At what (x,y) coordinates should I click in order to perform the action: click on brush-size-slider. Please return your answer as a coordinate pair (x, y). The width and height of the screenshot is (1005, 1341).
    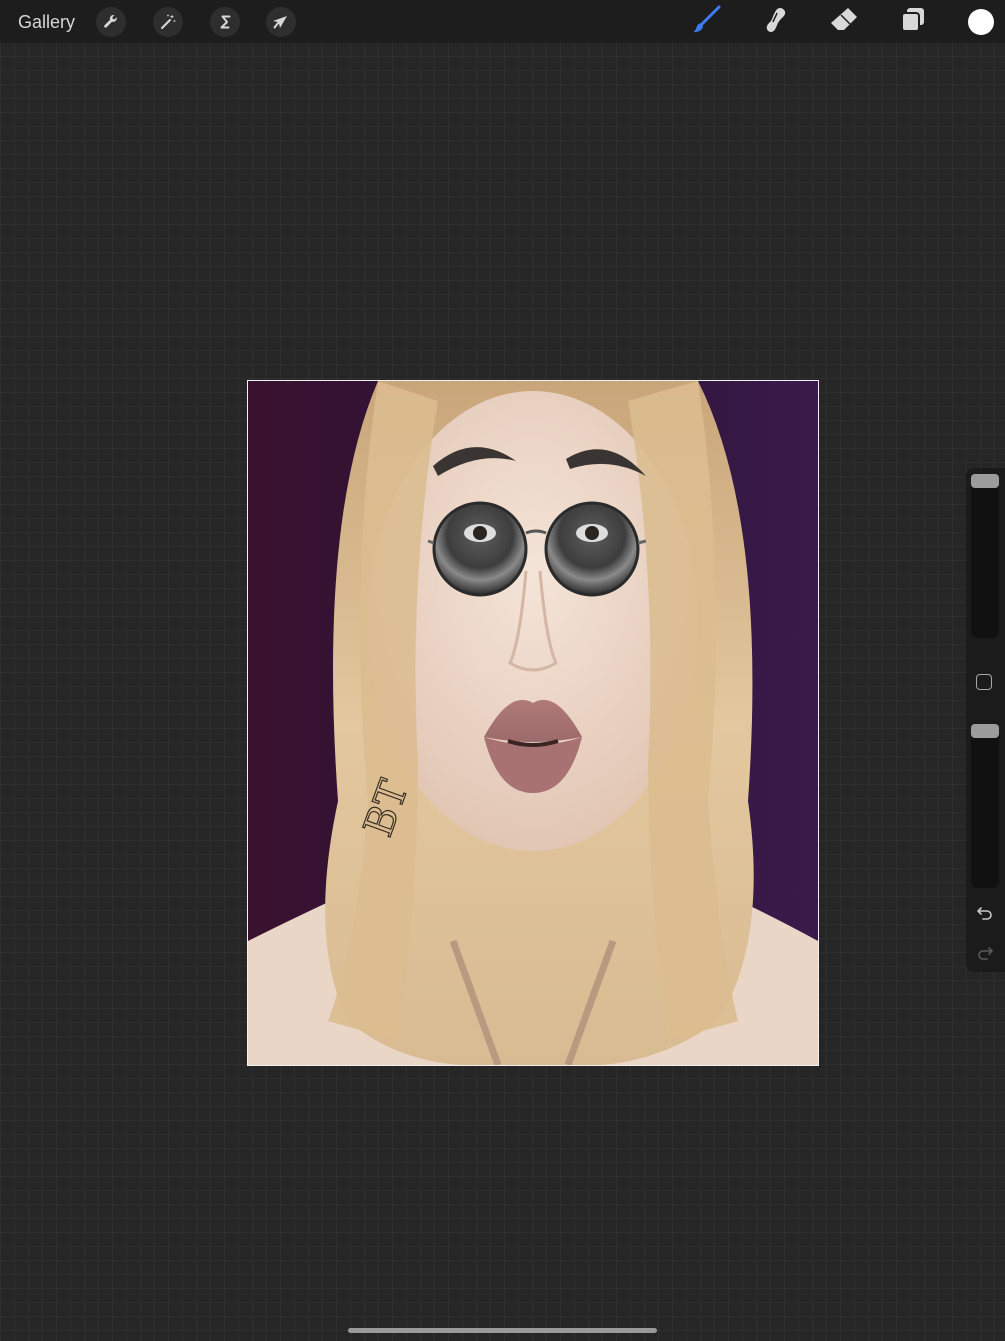
    Looking at the image, I should click on (985, 556).